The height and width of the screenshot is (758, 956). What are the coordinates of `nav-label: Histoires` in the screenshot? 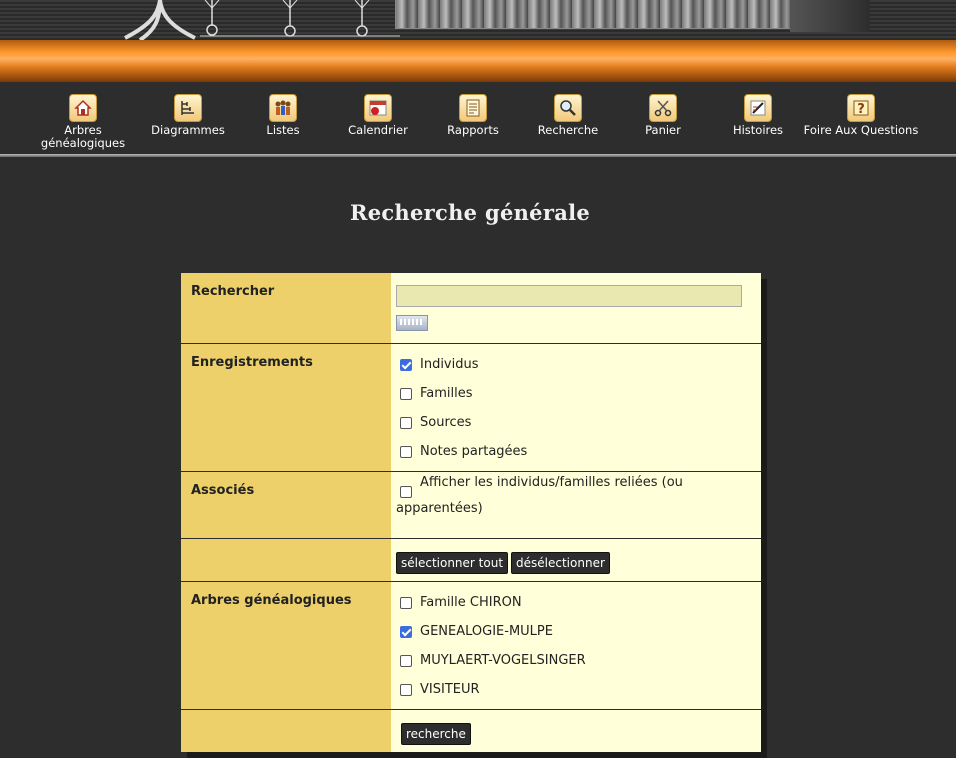 It's located at (758, 130).